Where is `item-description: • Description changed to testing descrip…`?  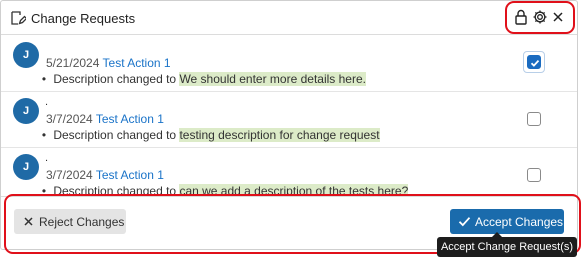
item-description: • Description changed to testing descrip… is located at coordinates (209, 135).